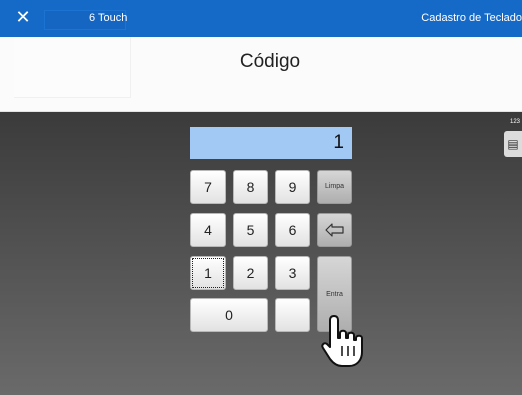 Image resolution: width=522 pixels, height=395 pixels. I want to click on code-display: 1, so click(271, 143).